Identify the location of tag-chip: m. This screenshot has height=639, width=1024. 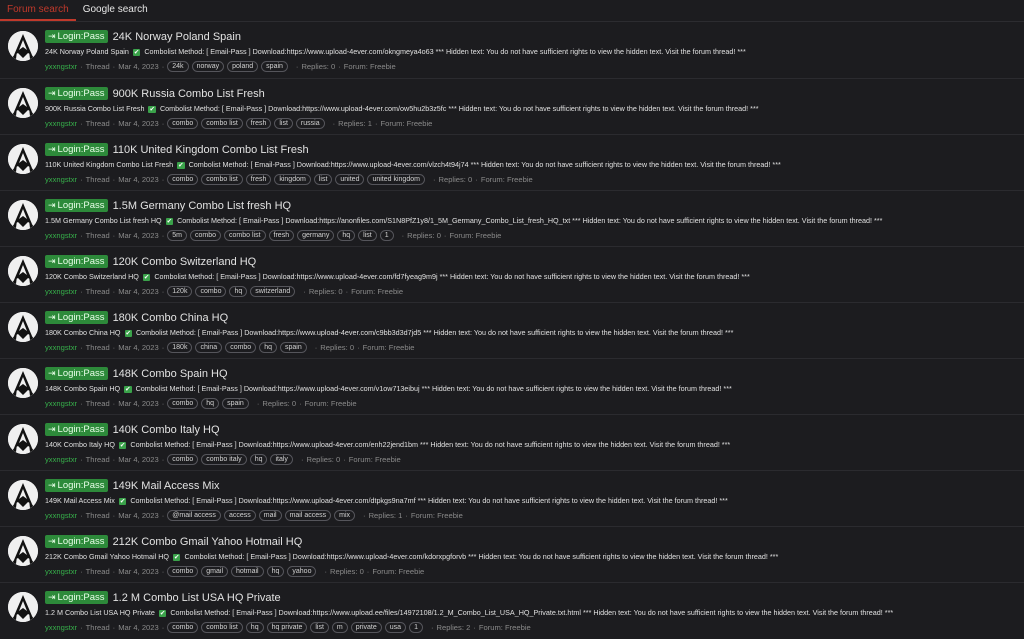
(339, 627).